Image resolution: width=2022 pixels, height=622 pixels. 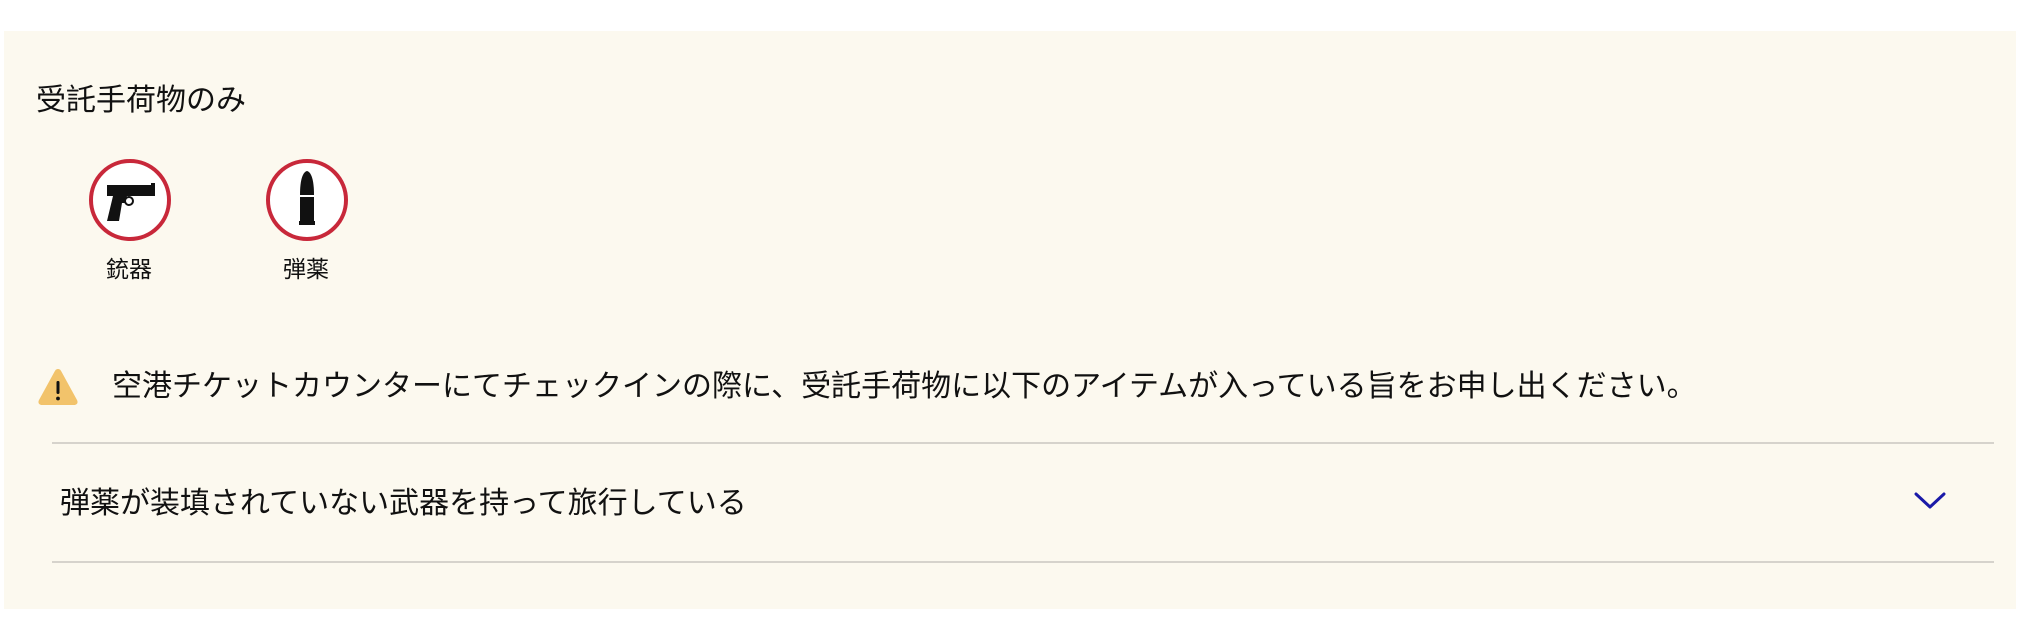 What do you see at coordinates (129, 270) in the screenshot?
I see `item-label: 銃器` at bounding box center [129, 270].